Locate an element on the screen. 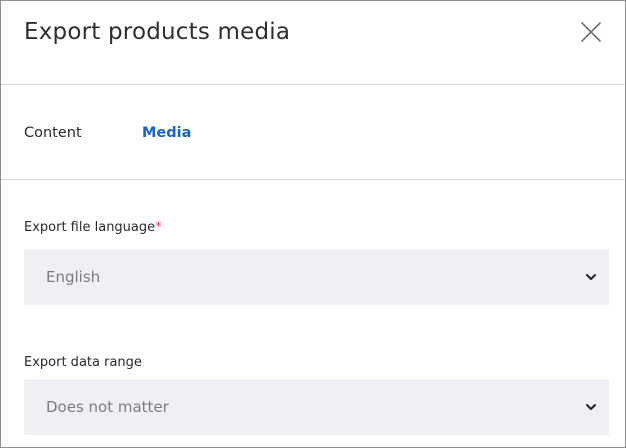 The width and height of the screenshot is (626, 448). export-file-language-value: English is located at coordinates (73, 277).